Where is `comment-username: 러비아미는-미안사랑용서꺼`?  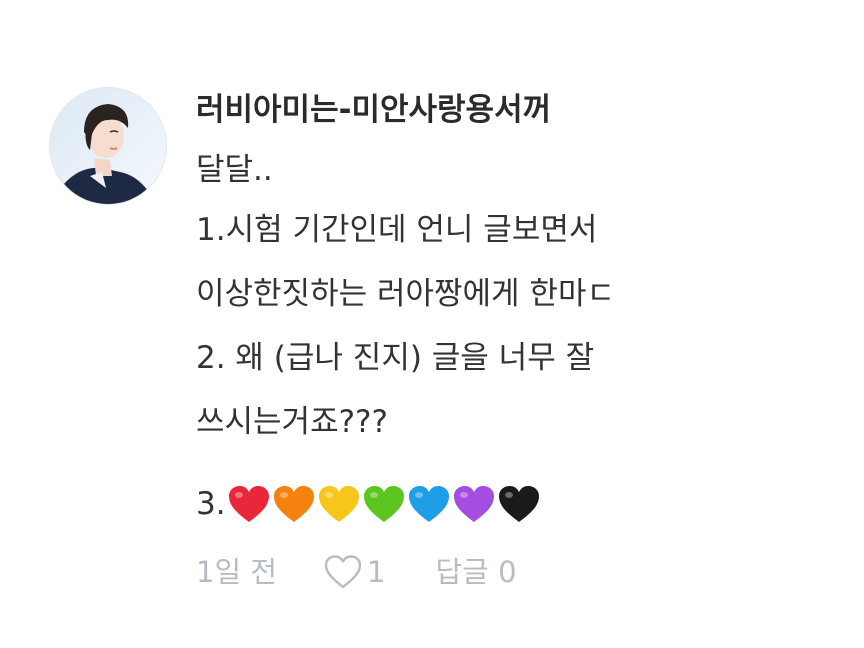
comment-username: 러비아미는-미안사랑용서꺼 is located at coordinates (373, 110).